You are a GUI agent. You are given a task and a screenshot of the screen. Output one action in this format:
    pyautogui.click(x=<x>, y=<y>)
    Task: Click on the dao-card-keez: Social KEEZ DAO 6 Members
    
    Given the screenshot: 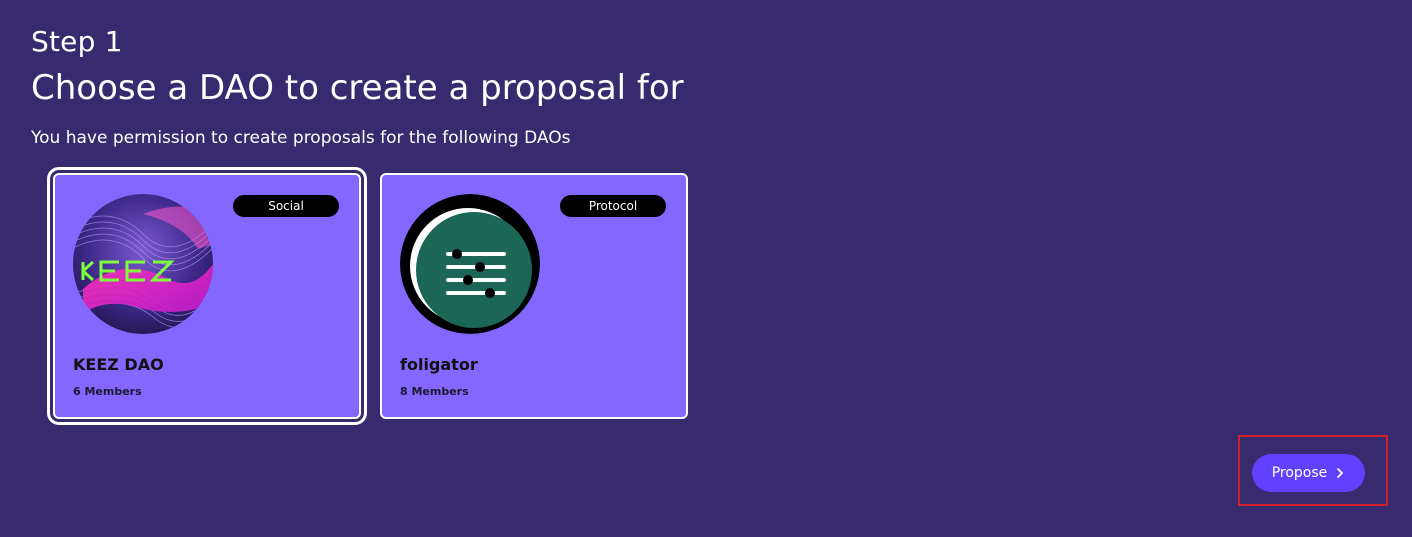 What is the action you would take?
    pyautogui.click(x=207, y=296)
    